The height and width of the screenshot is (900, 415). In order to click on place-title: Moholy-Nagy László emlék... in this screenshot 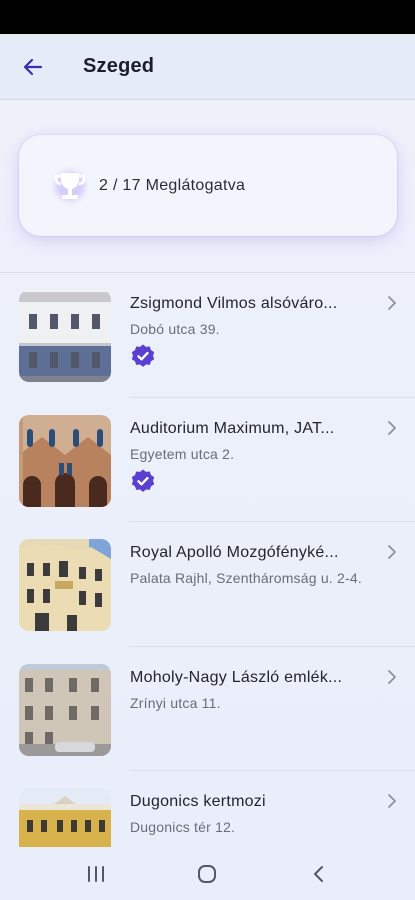, I will do `click(236, 677)`.